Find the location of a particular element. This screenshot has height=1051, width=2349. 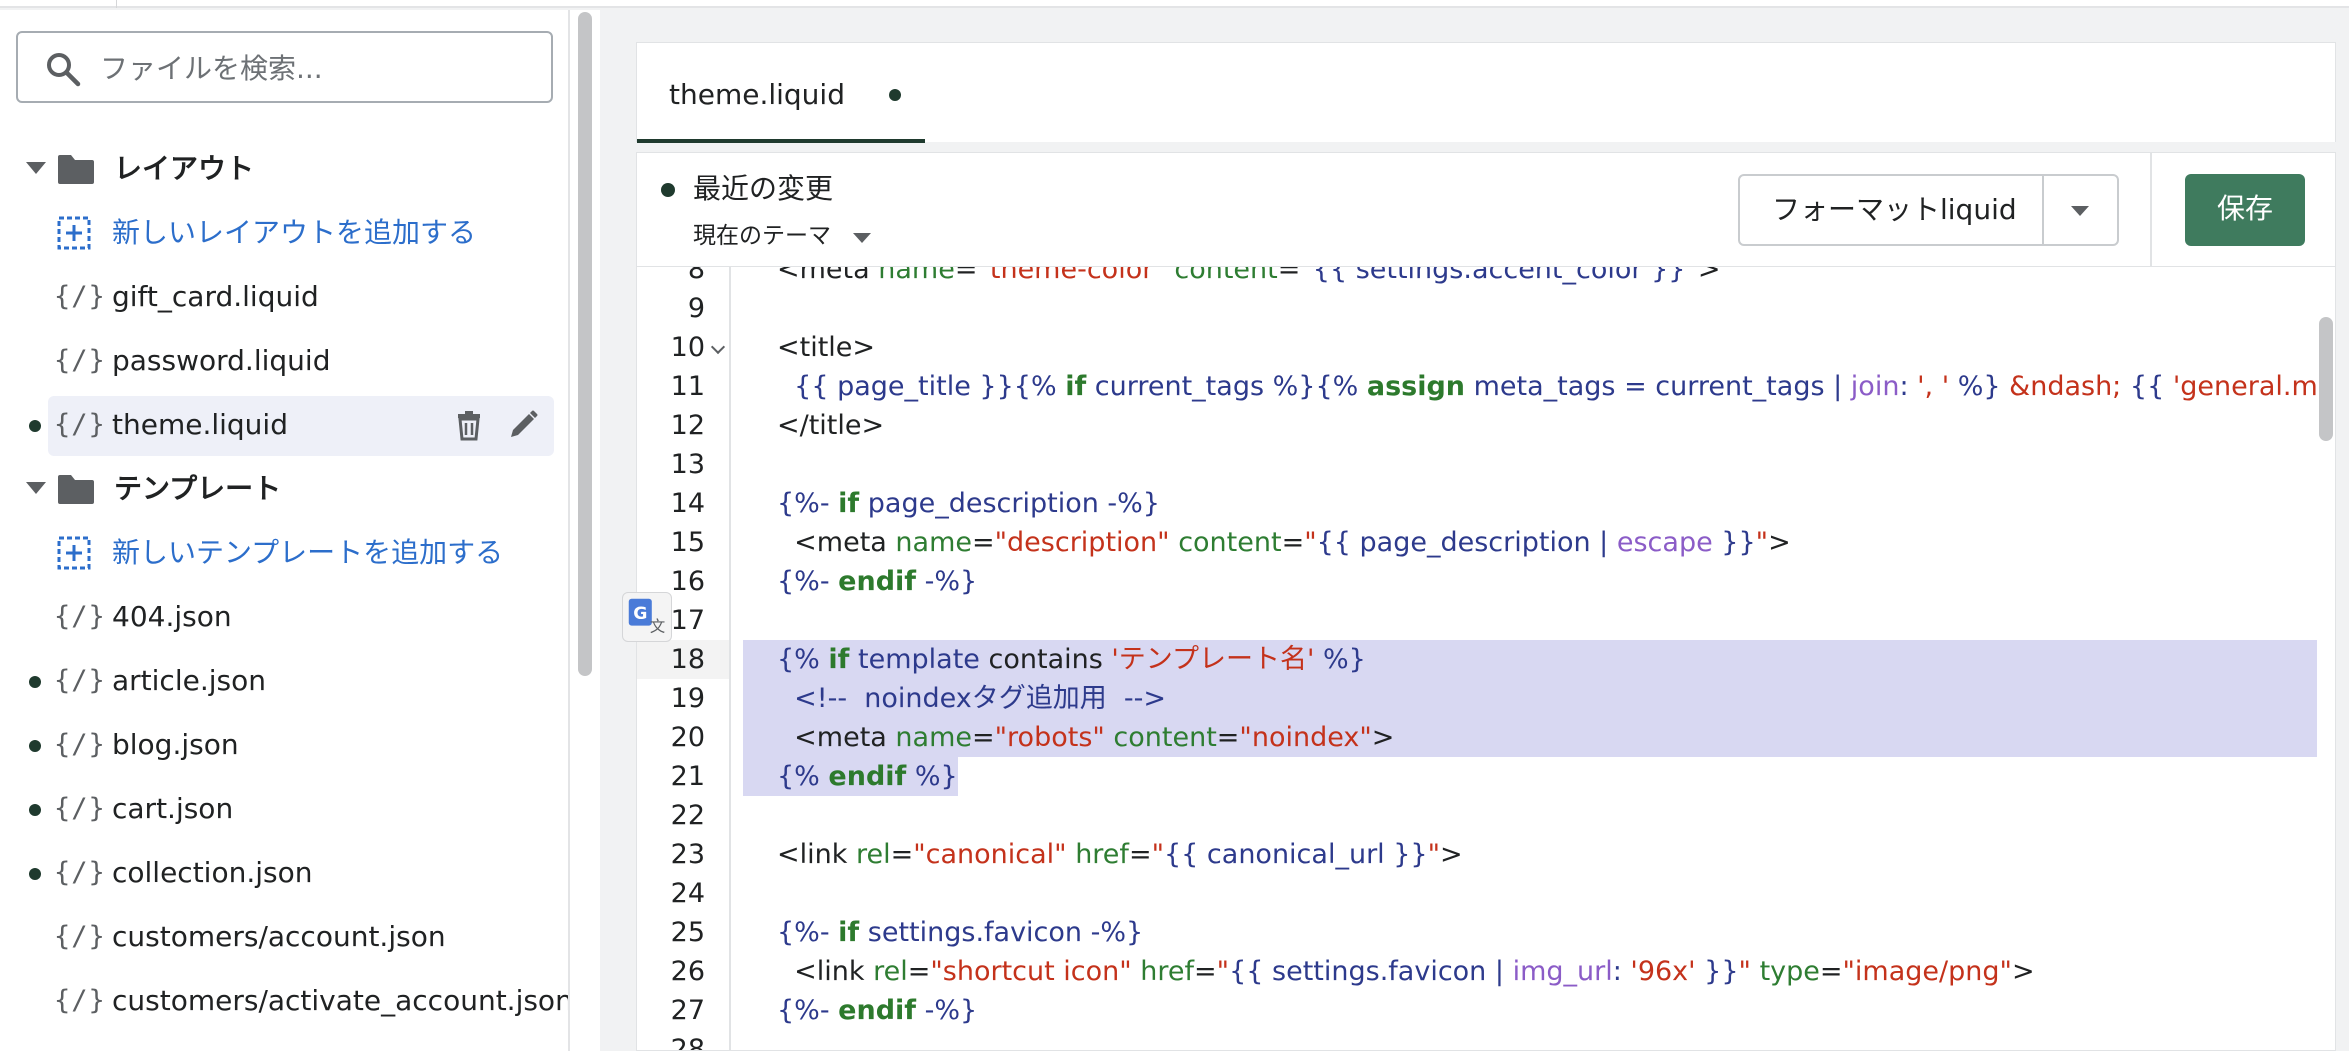

code-token: page_description -%} is located at coordinates (1009, 503).